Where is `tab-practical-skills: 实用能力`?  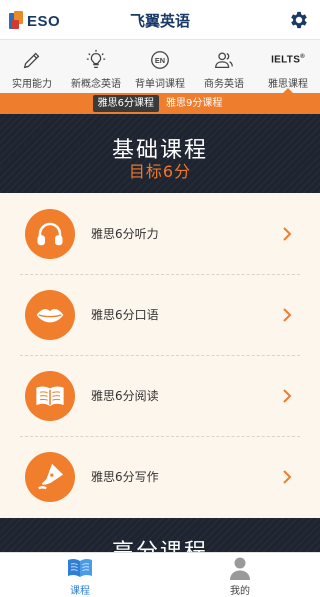
tab-practical-skills: 实用能力 is located at coordinates (32, 66).